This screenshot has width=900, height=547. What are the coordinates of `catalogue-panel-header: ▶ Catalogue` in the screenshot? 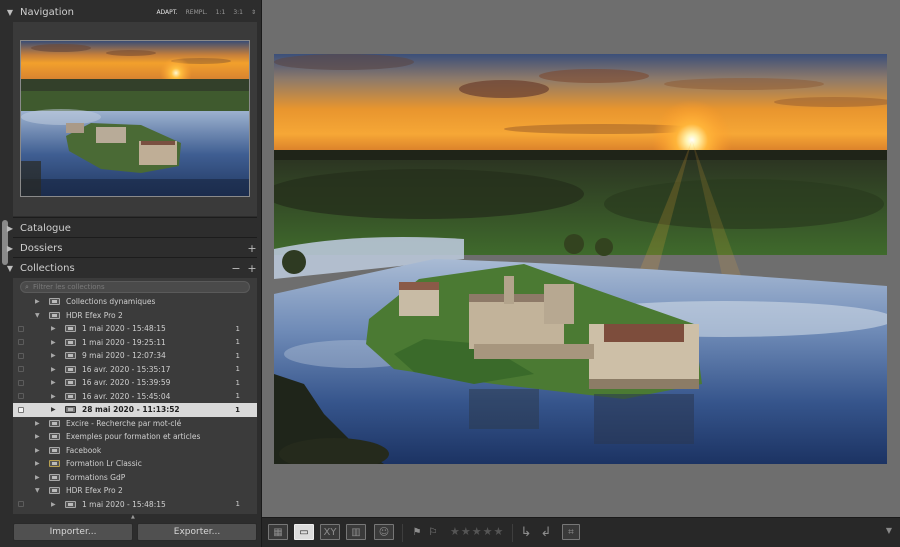 It's located at (131, 228).